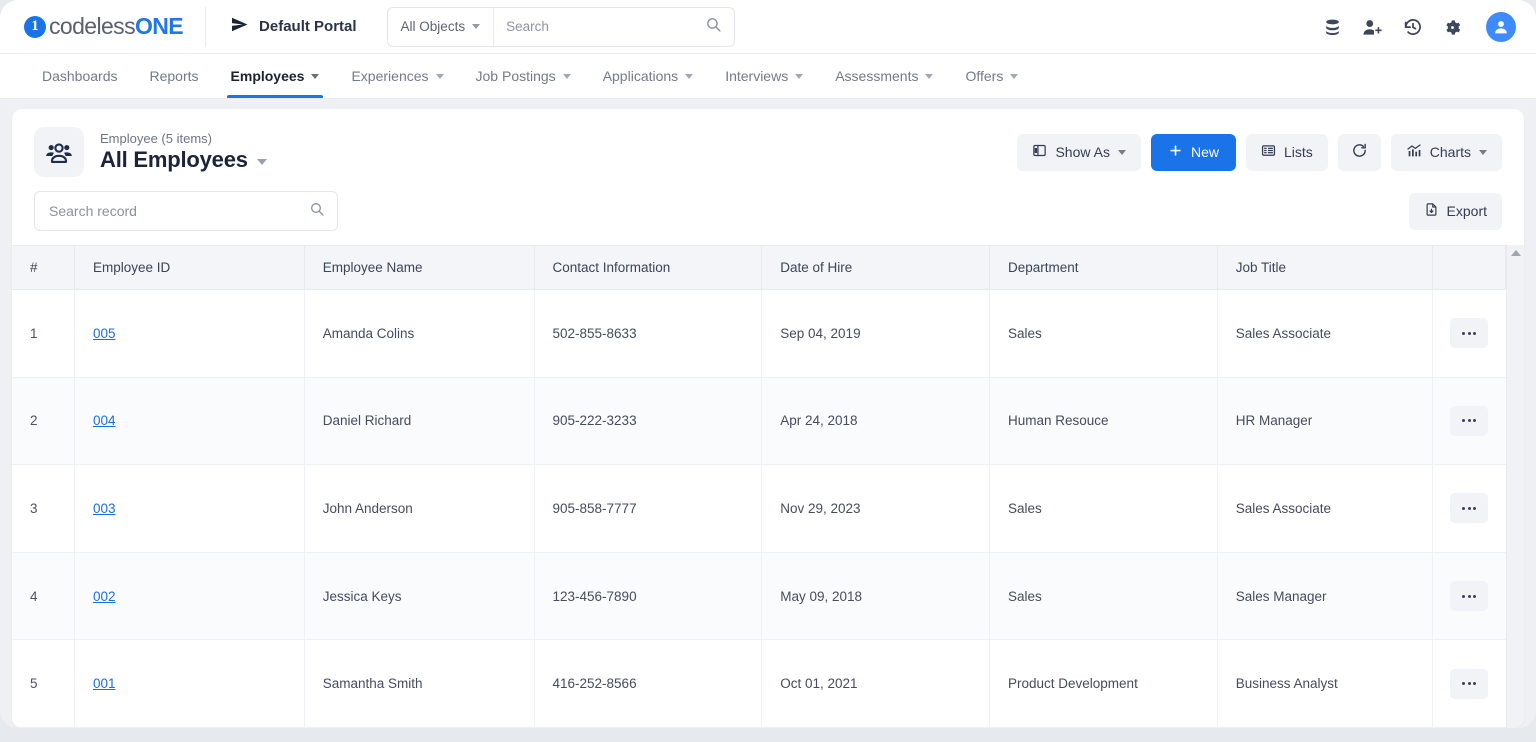 The image size is (1536, 742). I want to click on employee-id-link: 002, so click(104, 596).